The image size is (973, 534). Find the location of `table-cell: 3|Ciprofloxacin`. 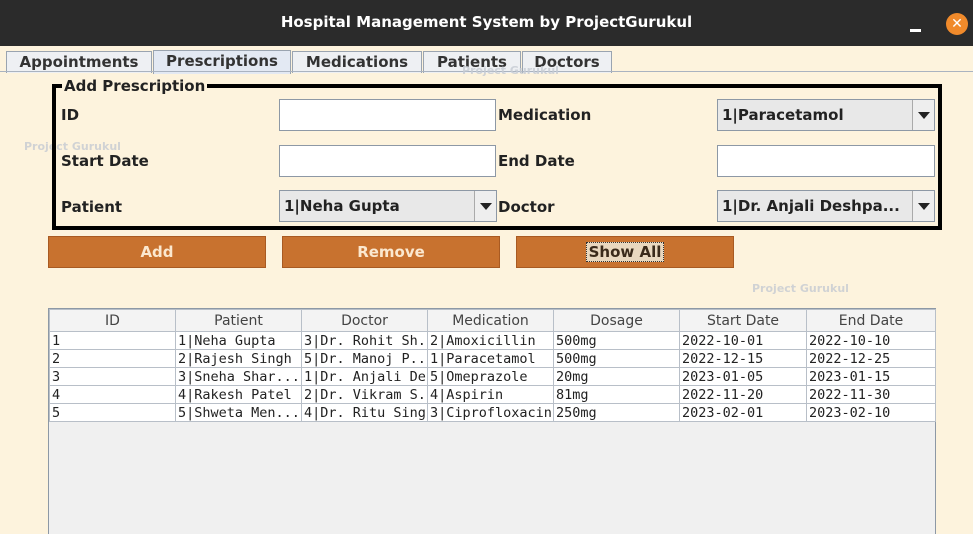

table-cell: 3|Ciprofloxacin is located at coordinates (490, 412).